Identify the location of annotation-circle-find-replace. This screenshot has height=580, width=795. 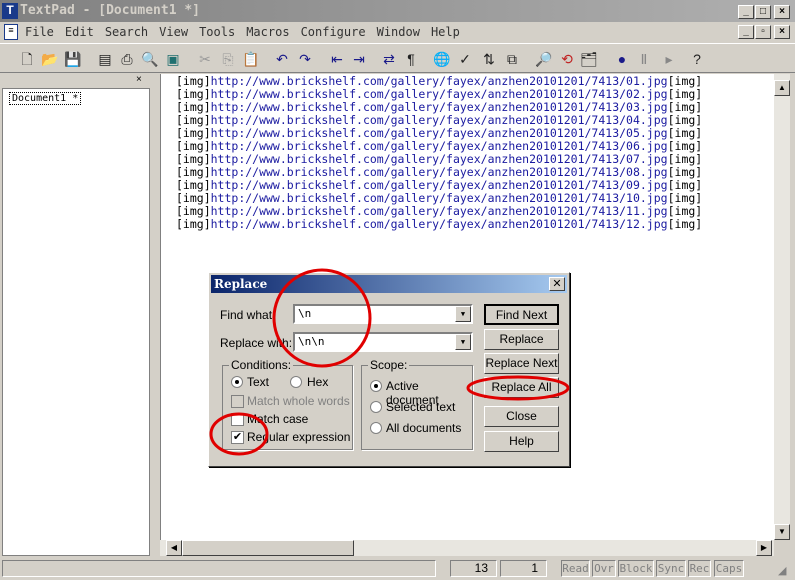
(322, 318).